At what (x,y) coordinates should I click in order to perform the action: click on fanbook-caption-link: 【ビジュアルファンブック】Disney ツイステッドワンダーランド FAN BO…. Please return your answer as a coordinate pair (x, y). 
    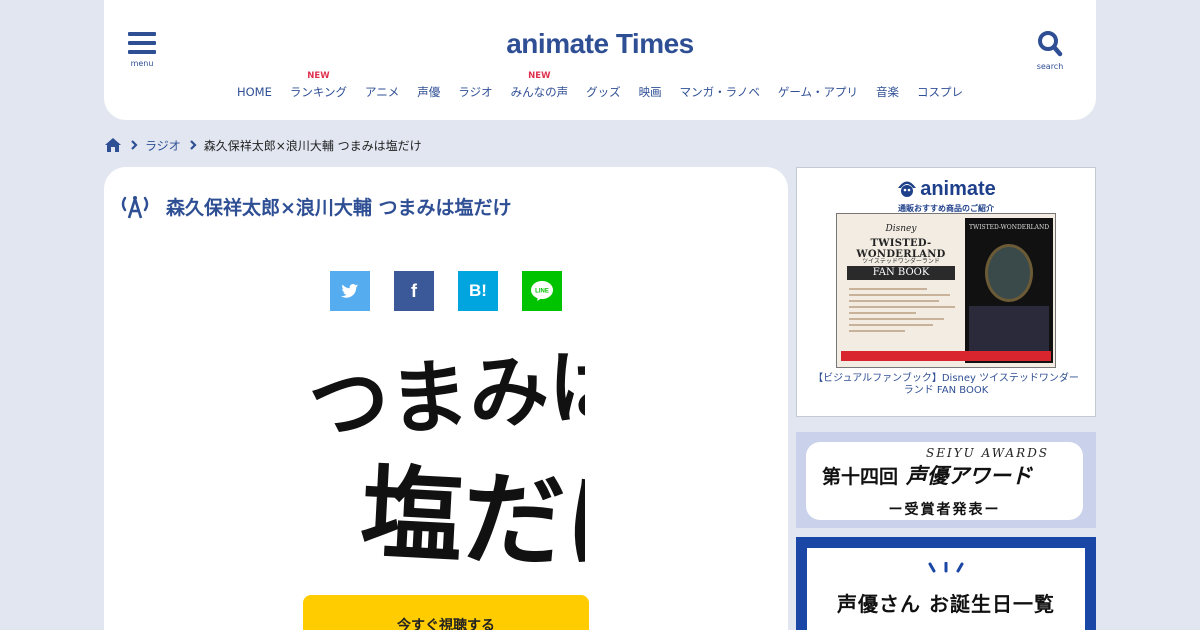
    Looking at the image, I should click on (946, 385).